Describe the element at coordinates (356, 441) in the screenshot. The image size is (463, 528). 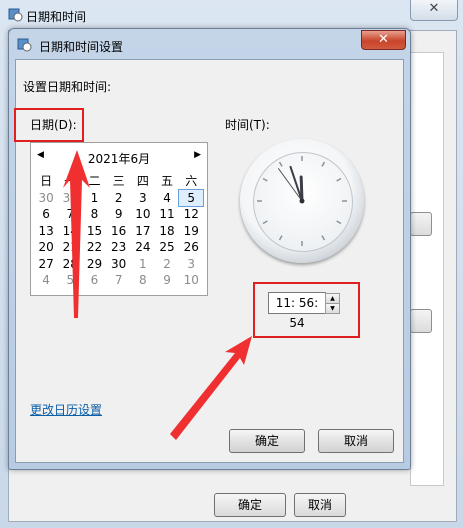
I see `cancel-button: 取消` at that location.